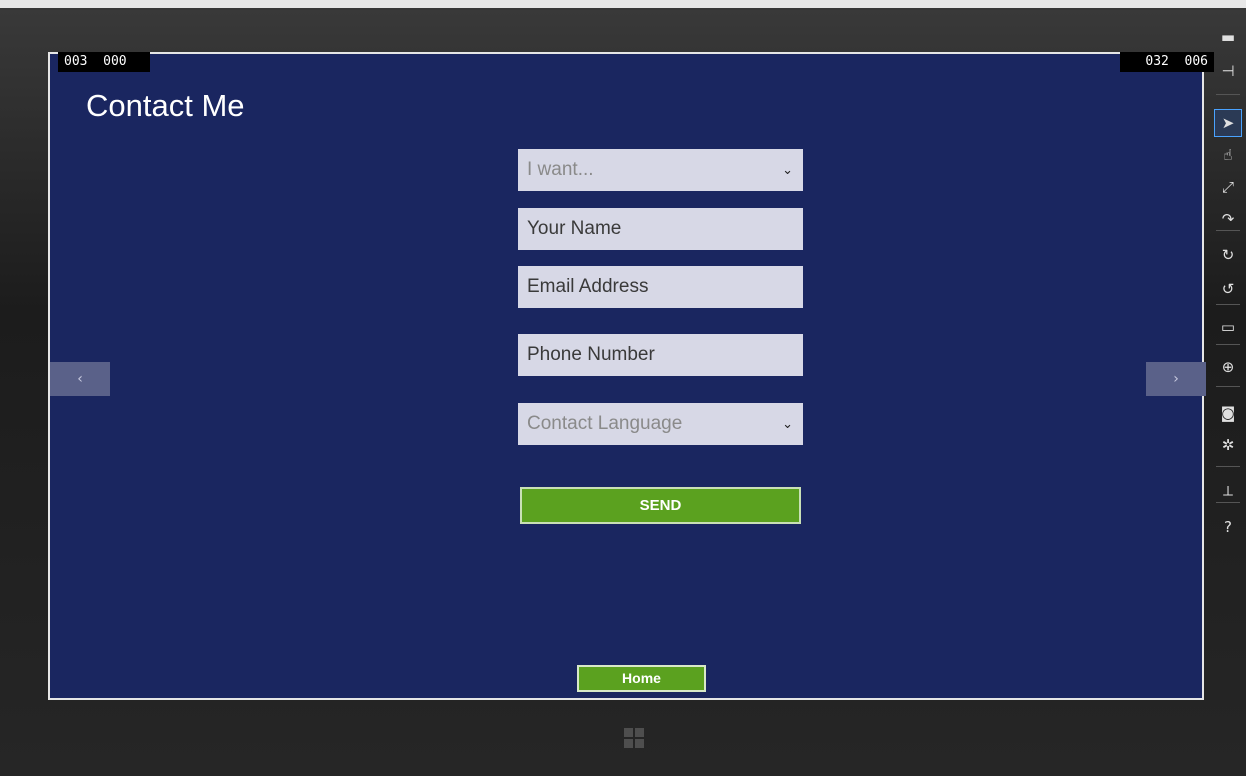 This screenshot has height=776, width=1246. Describe the element at coordinates (80, 379) in the screenshot. I see `previous-page-button: ‹` at that location.